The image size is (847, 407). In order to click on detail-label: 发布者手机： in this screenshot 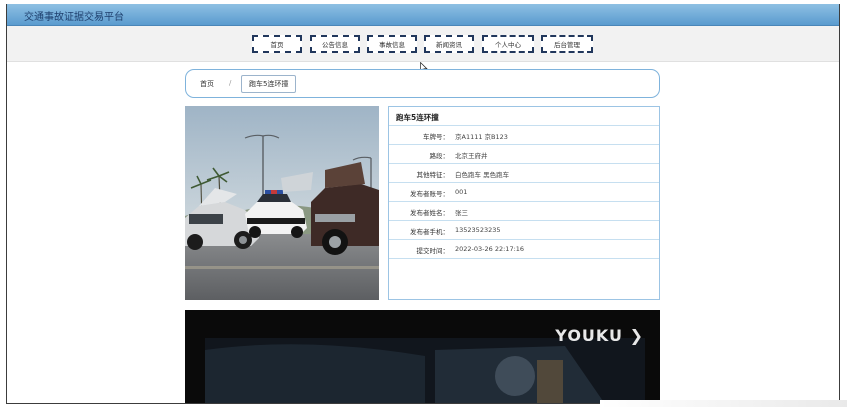, I will do `click(429, 232)`.